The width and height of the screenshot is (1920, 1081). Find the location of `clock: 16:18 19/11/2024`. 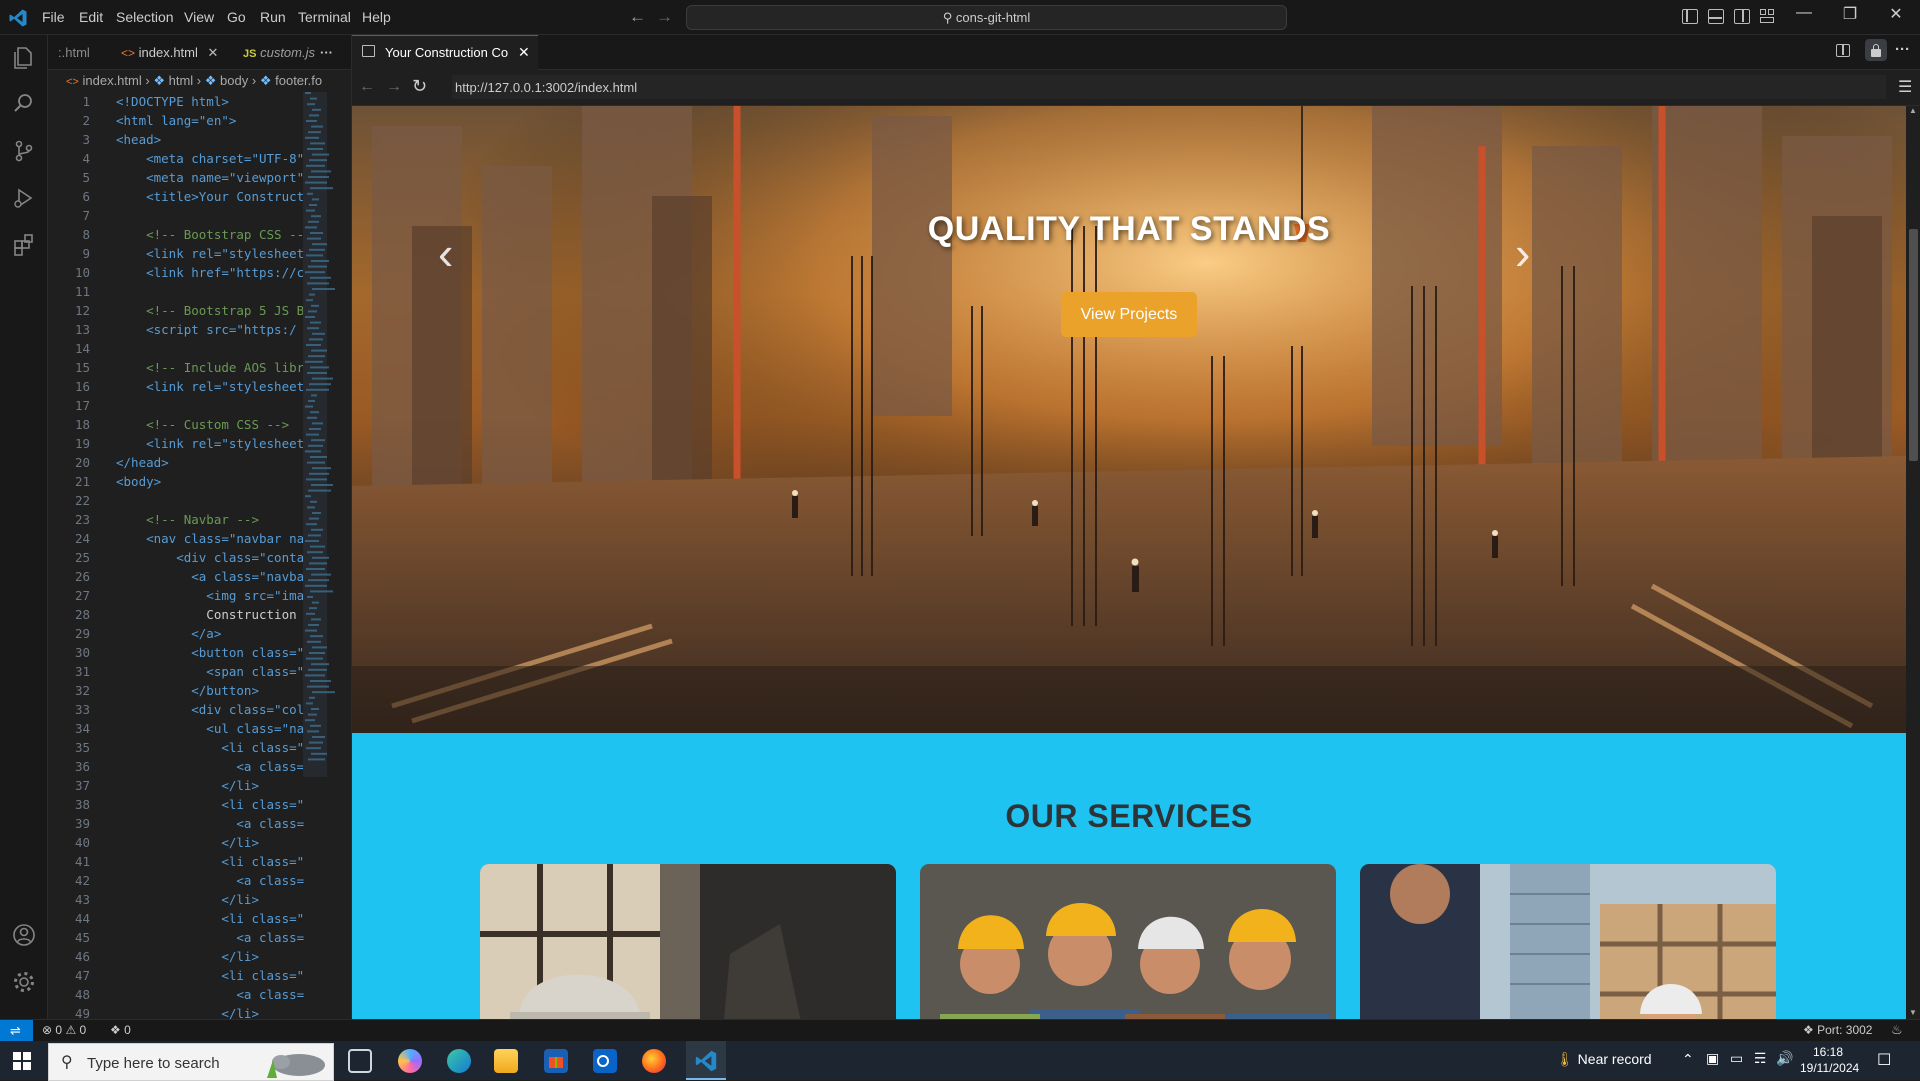

clock: 16:18 19/11/2024 is located at coordinates (1829, 1060).